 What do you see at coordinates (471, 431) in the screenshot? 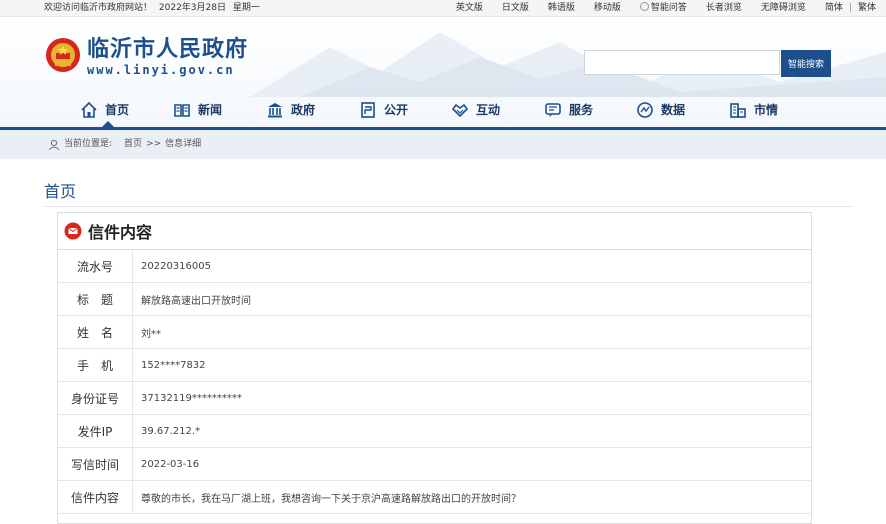
I see `row-value-sender-ip: 39.67.212.*` at bounding box center [471, 431].